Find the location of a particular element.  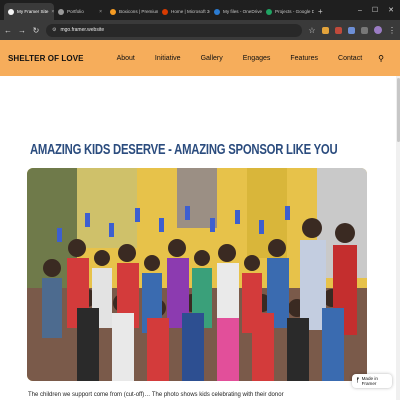

tab-title: My files - OneDrive is located at coordinates (242, 11).